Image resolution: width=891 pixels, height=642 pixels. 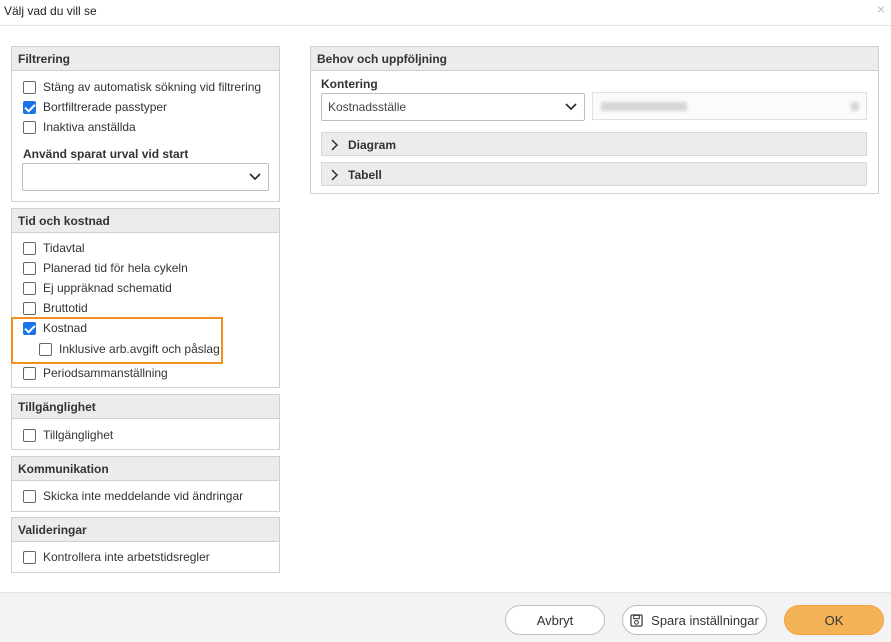 I want to click on checkbox-label: Inaktiva anställda, so click(x=89, y=127).